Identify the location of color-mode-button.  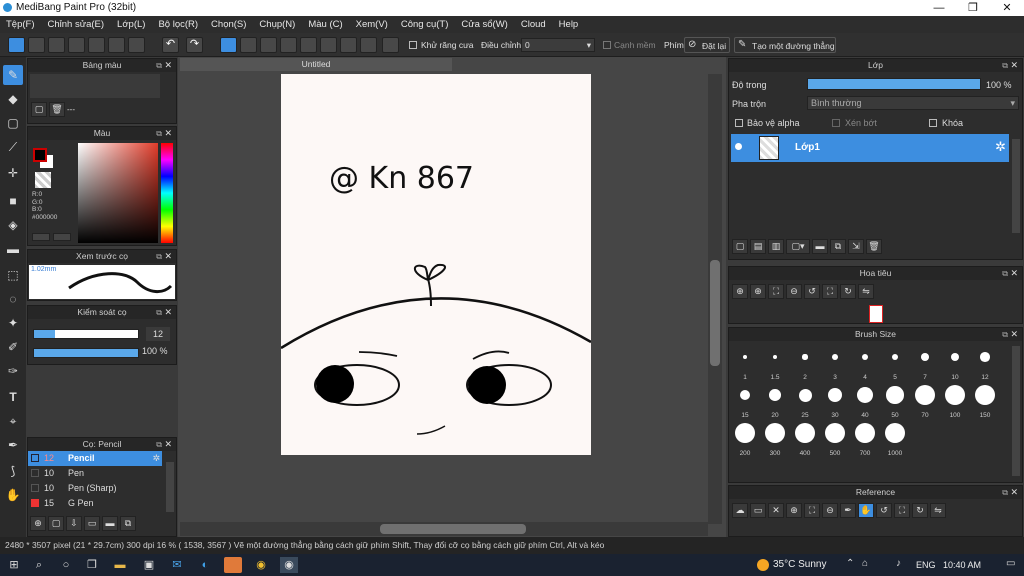
(41, 237).